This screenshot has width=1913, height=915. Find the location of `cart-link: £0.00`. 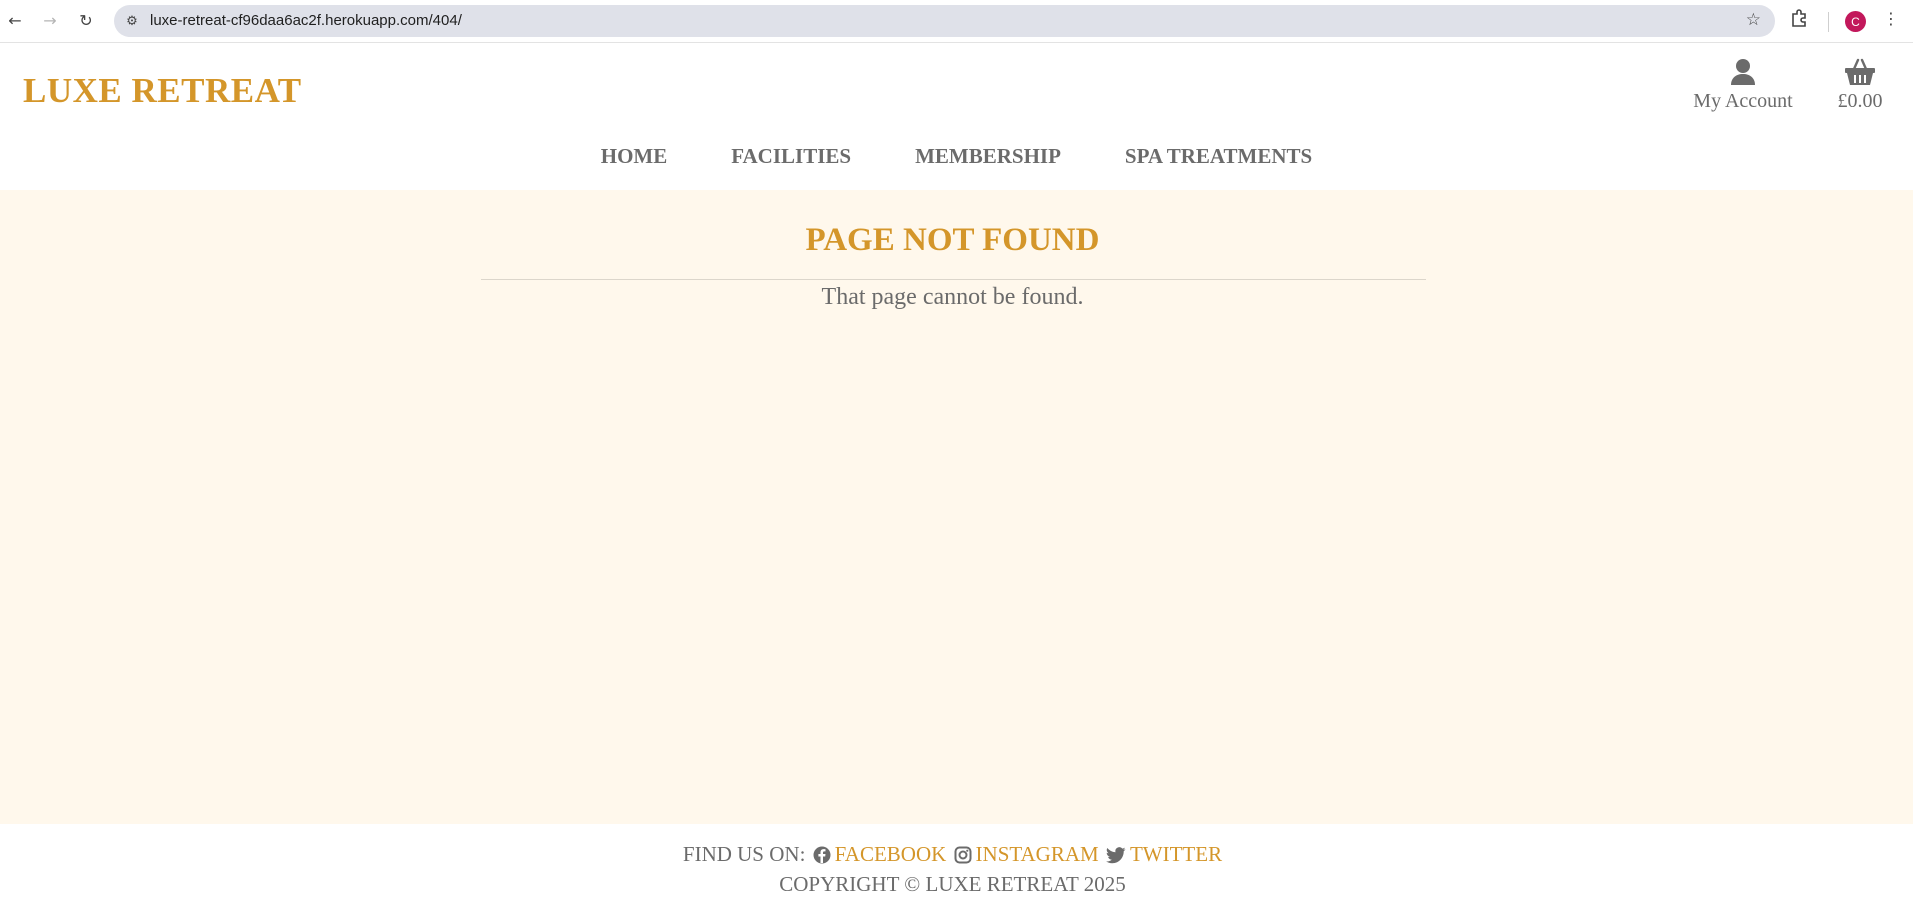

cart-link: £0.00 is located at coordinates (1860, 85).